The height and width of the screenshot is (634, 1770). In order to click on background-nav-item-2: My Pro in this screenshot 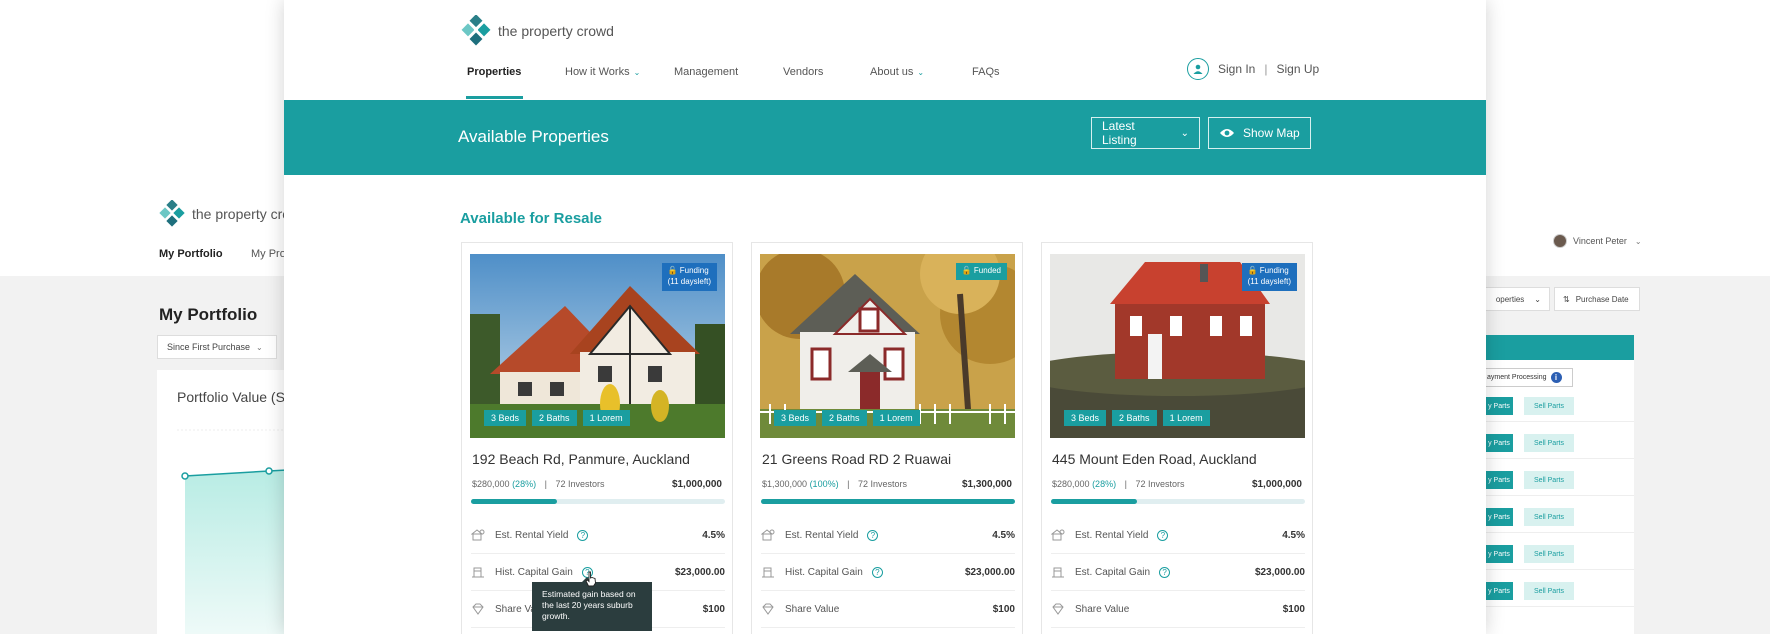, I will do `click(268, 254)`.